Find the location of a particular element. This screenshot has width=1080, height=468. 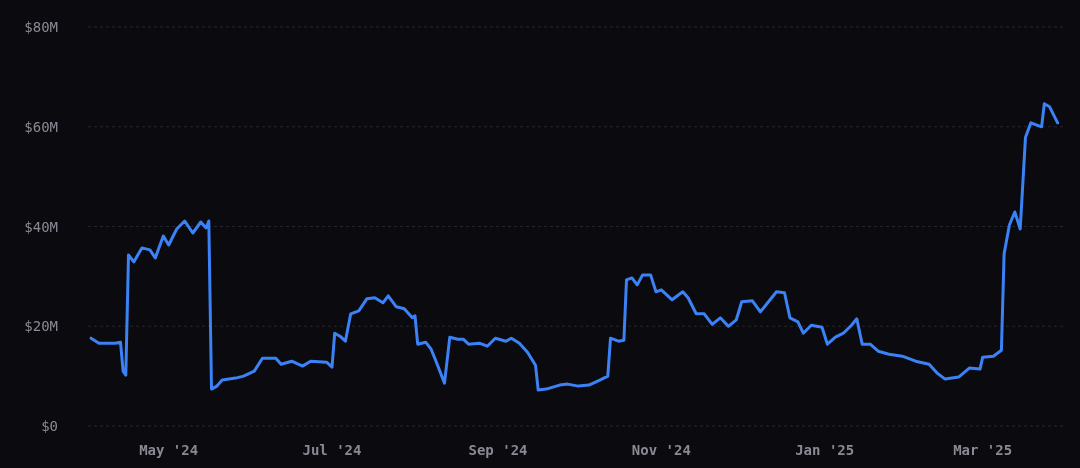

x-axis-label: May '24 is located at coordinates (169, 450).